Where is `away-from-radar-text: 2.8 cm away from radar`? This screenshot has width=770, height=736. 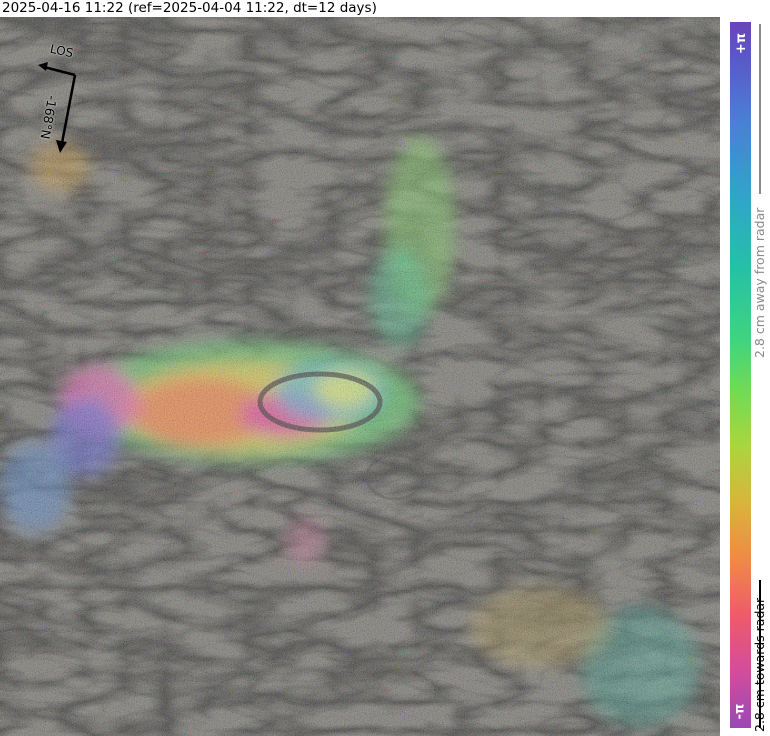
away-from-radar-text: 2.8 cm away from radar is located at coordinates (759, 282).